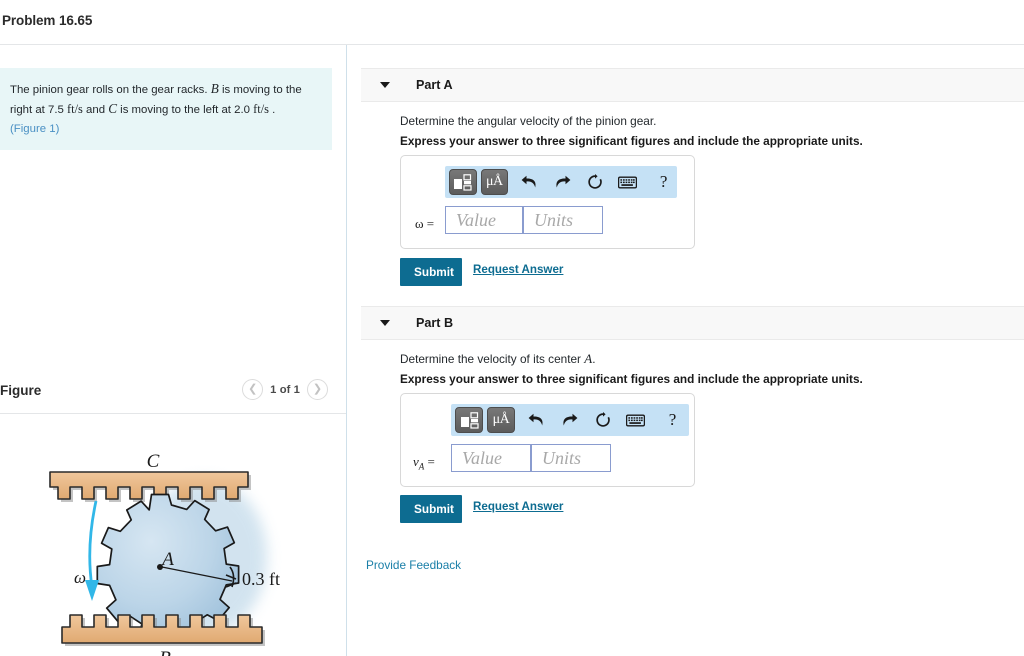 The image size is (1024, 656). I want to click on figure-divider, so click(173, 413).